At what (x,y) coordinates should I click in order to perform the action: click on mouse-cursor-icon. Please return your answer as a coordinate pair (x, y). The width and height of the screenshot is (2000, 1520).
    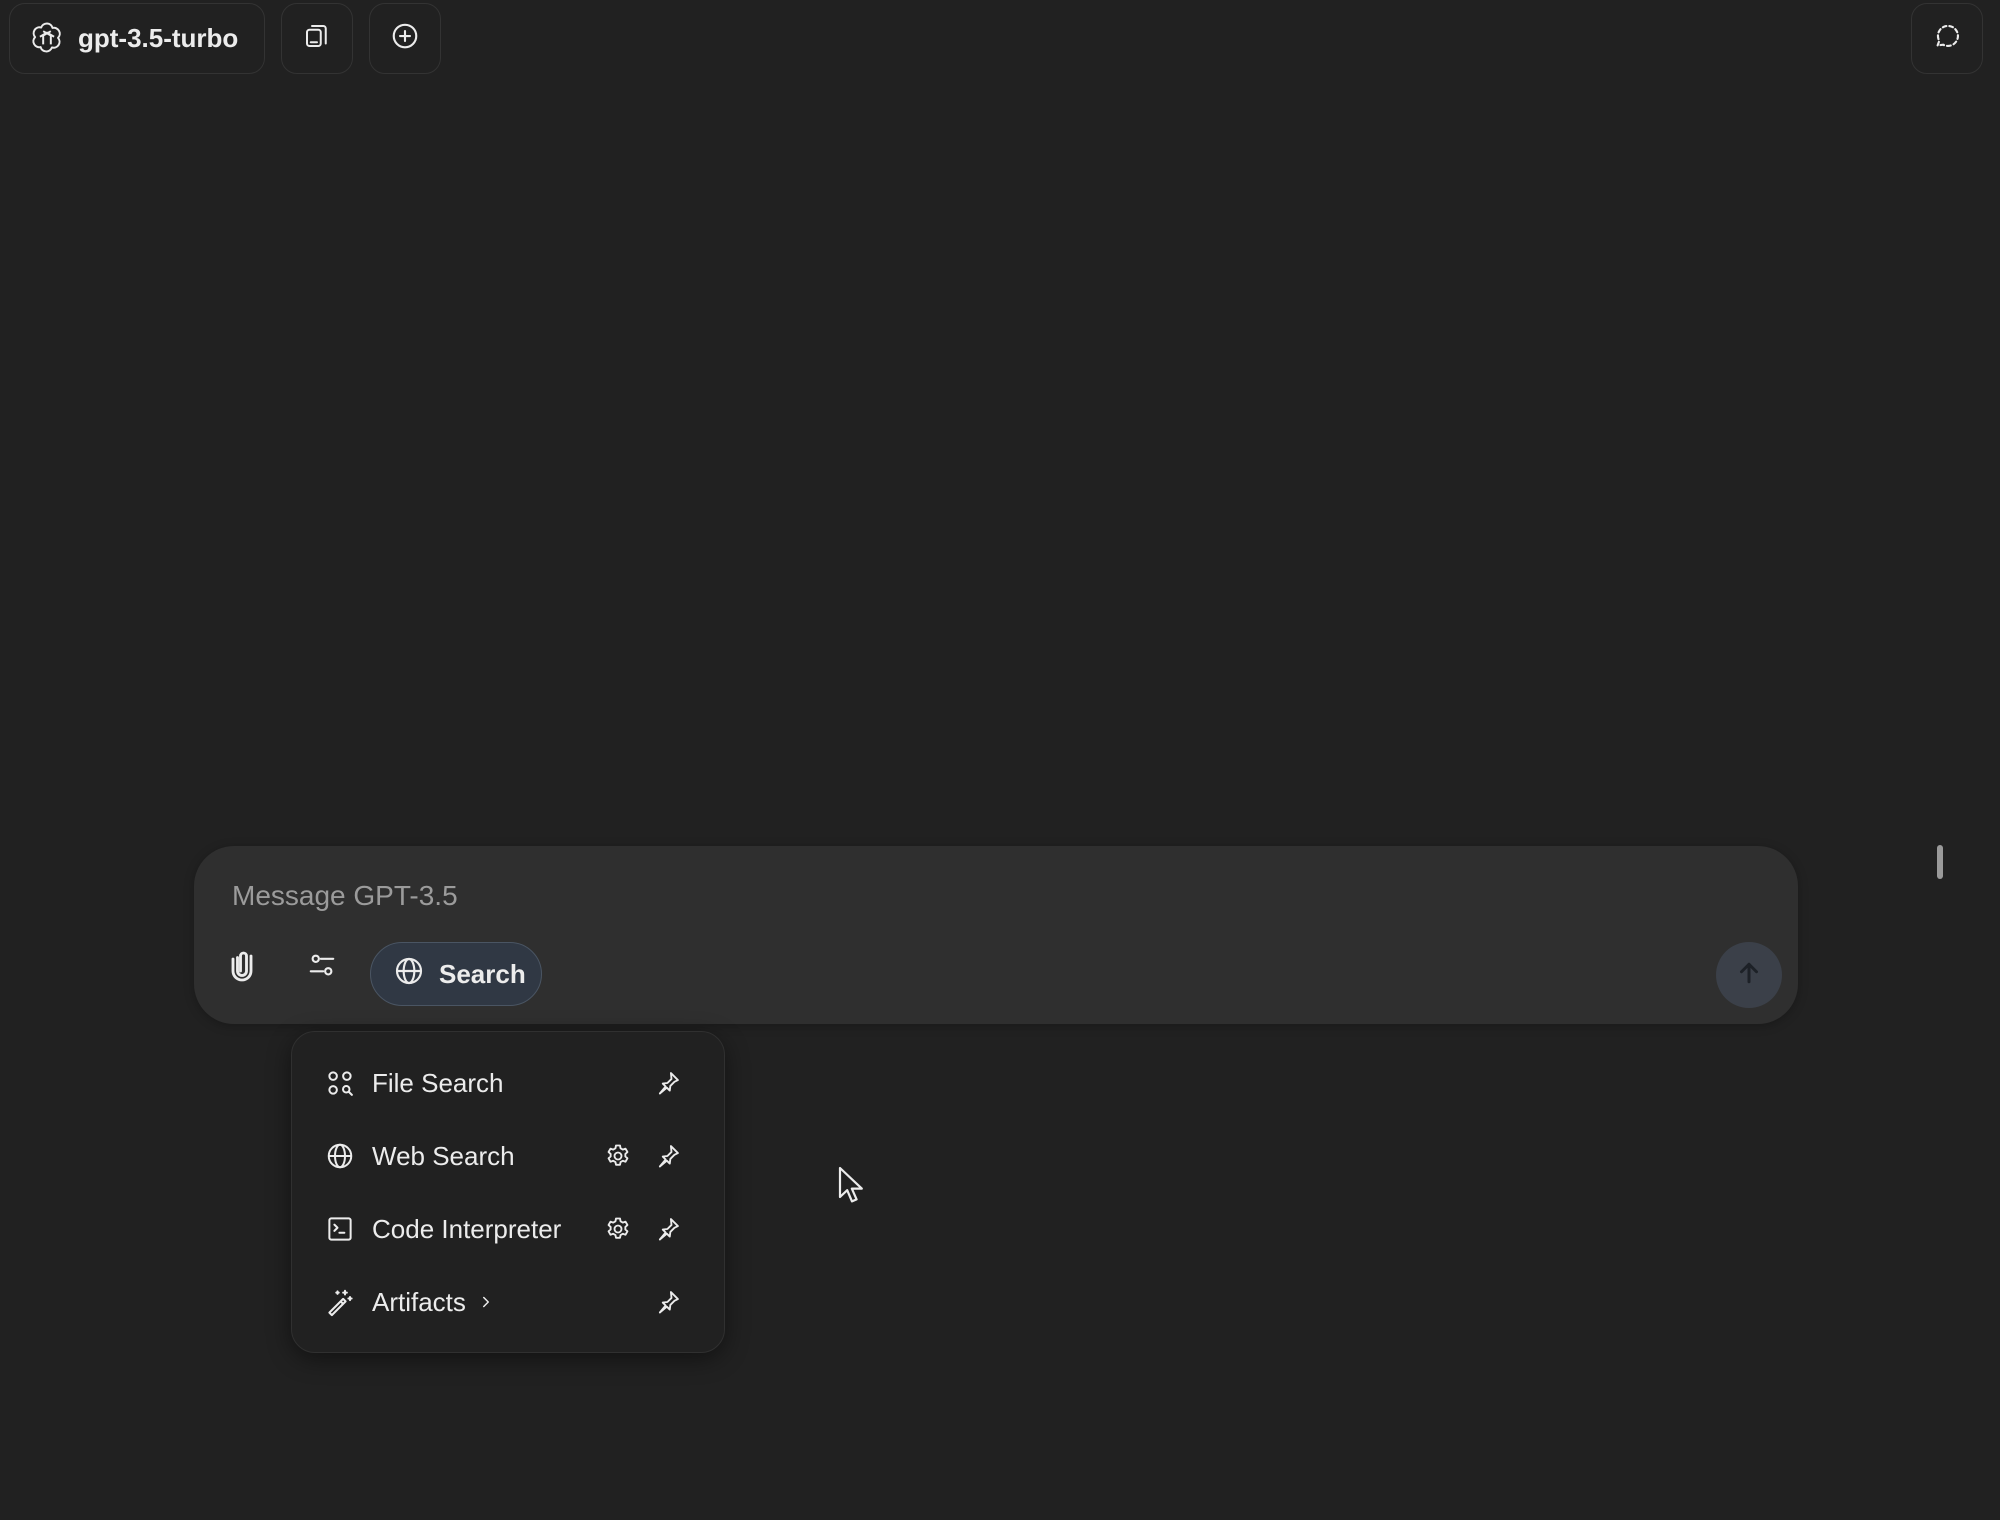
    Looking at the image, I should click on (850, 1184).